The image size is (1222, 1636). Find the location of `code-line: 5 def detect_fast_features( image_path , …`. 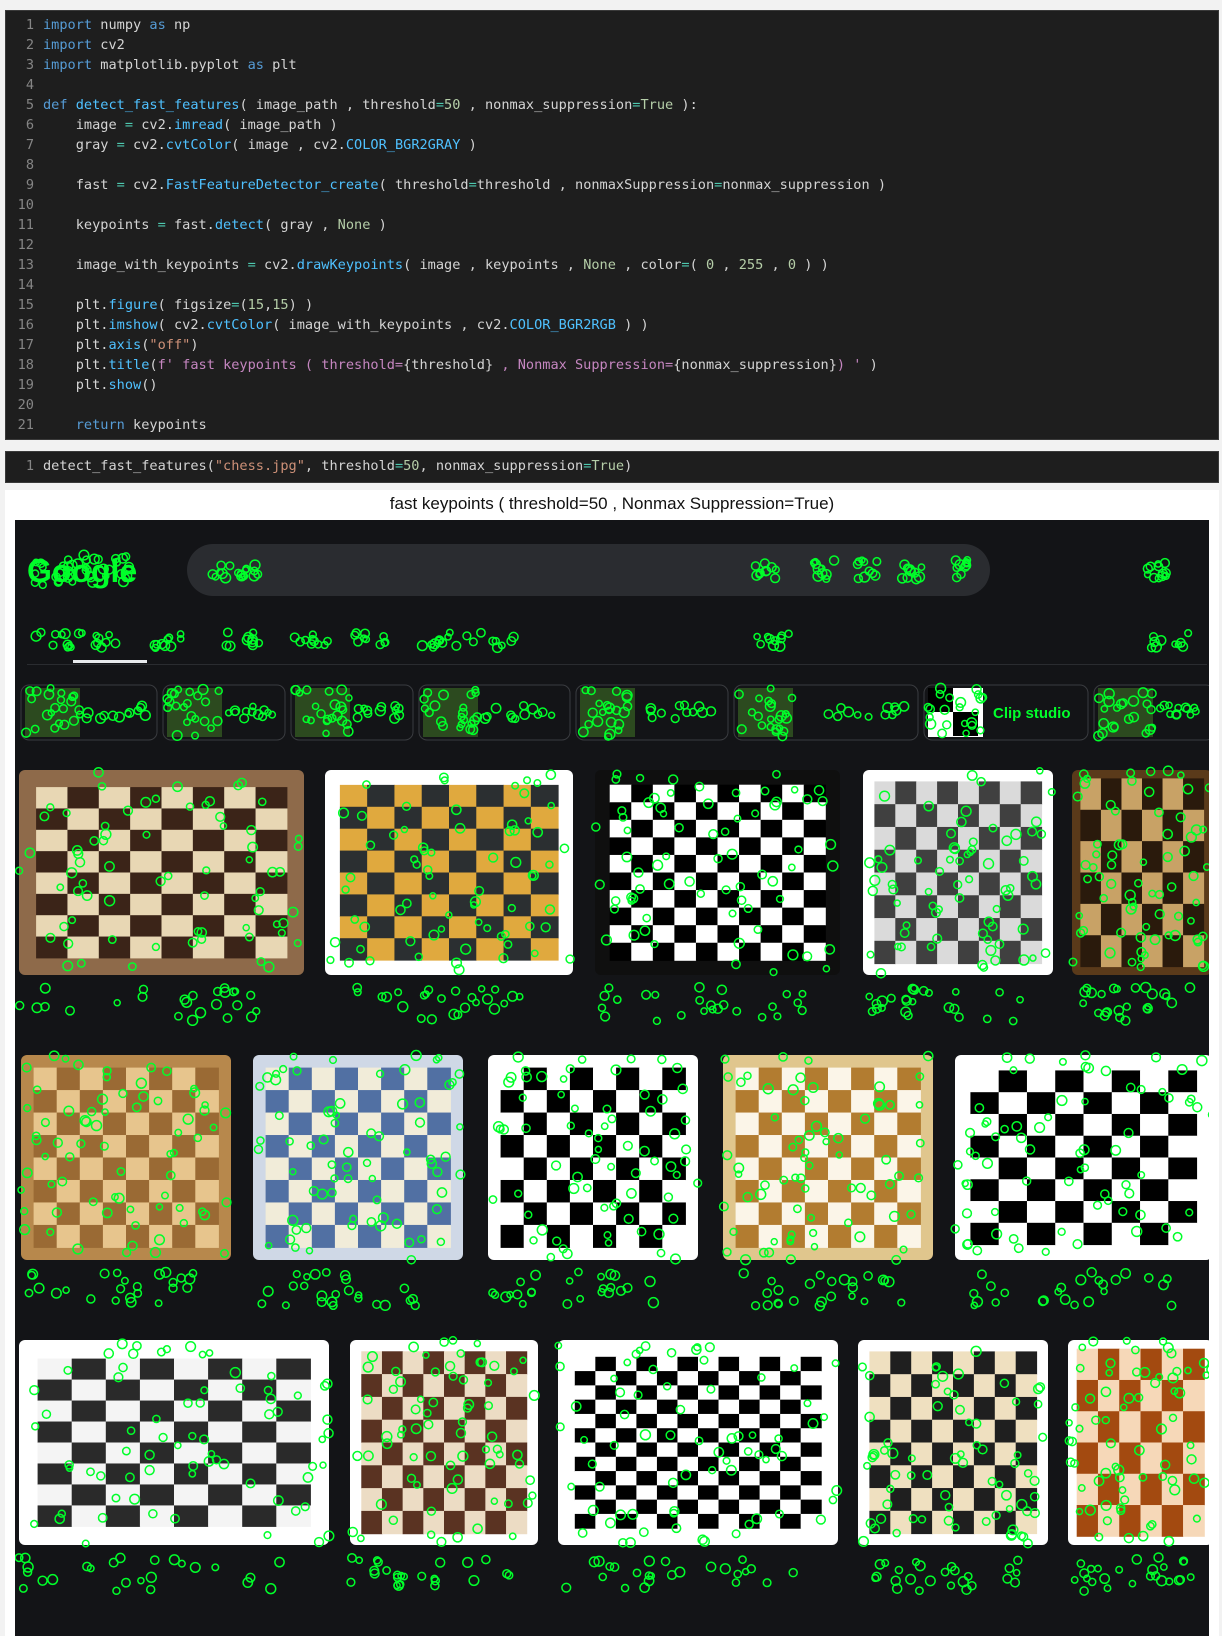

code-line: 5 def detect_fast_features( image_path , … is located at coordinates (612, 105).